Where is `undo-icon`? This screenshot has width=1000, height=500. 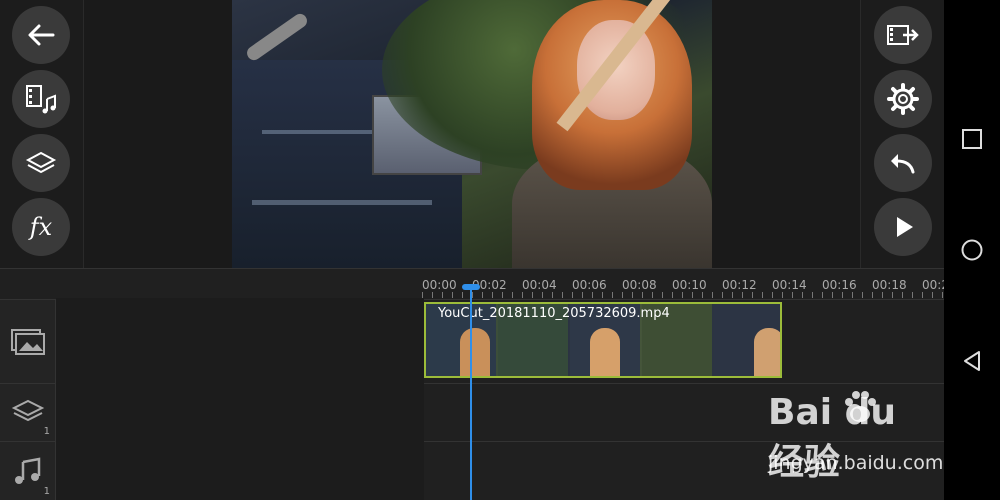 undo-icon is located at coordinates (903, 164).